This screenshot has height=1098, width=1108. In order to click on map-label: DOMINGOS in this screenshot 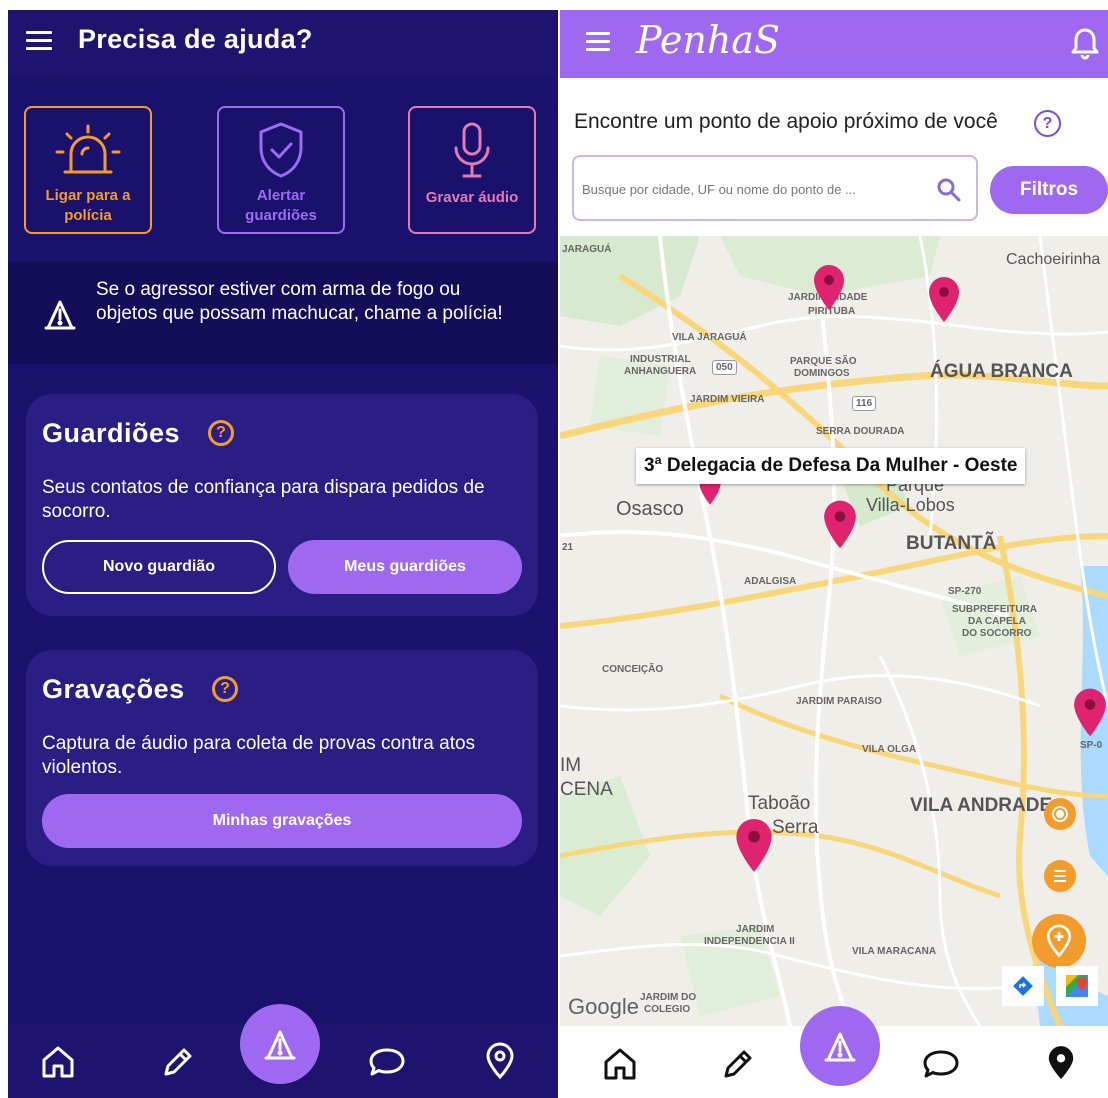, I will do `click(822, 373)`.